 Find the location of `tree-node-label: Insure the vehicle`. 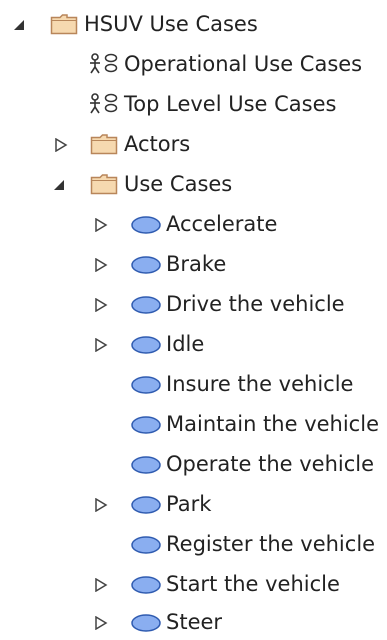

tree-node-label: Insure the vehicle is located at coordinates (260, 384).